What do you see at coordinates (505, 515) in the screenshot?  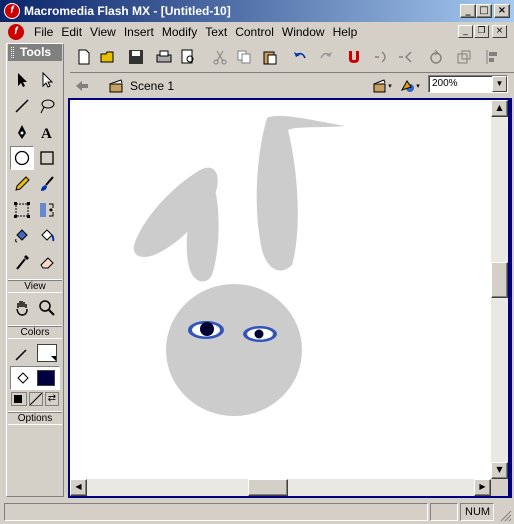 I see `resize-grip-icon` at bounding box center [505, 515].